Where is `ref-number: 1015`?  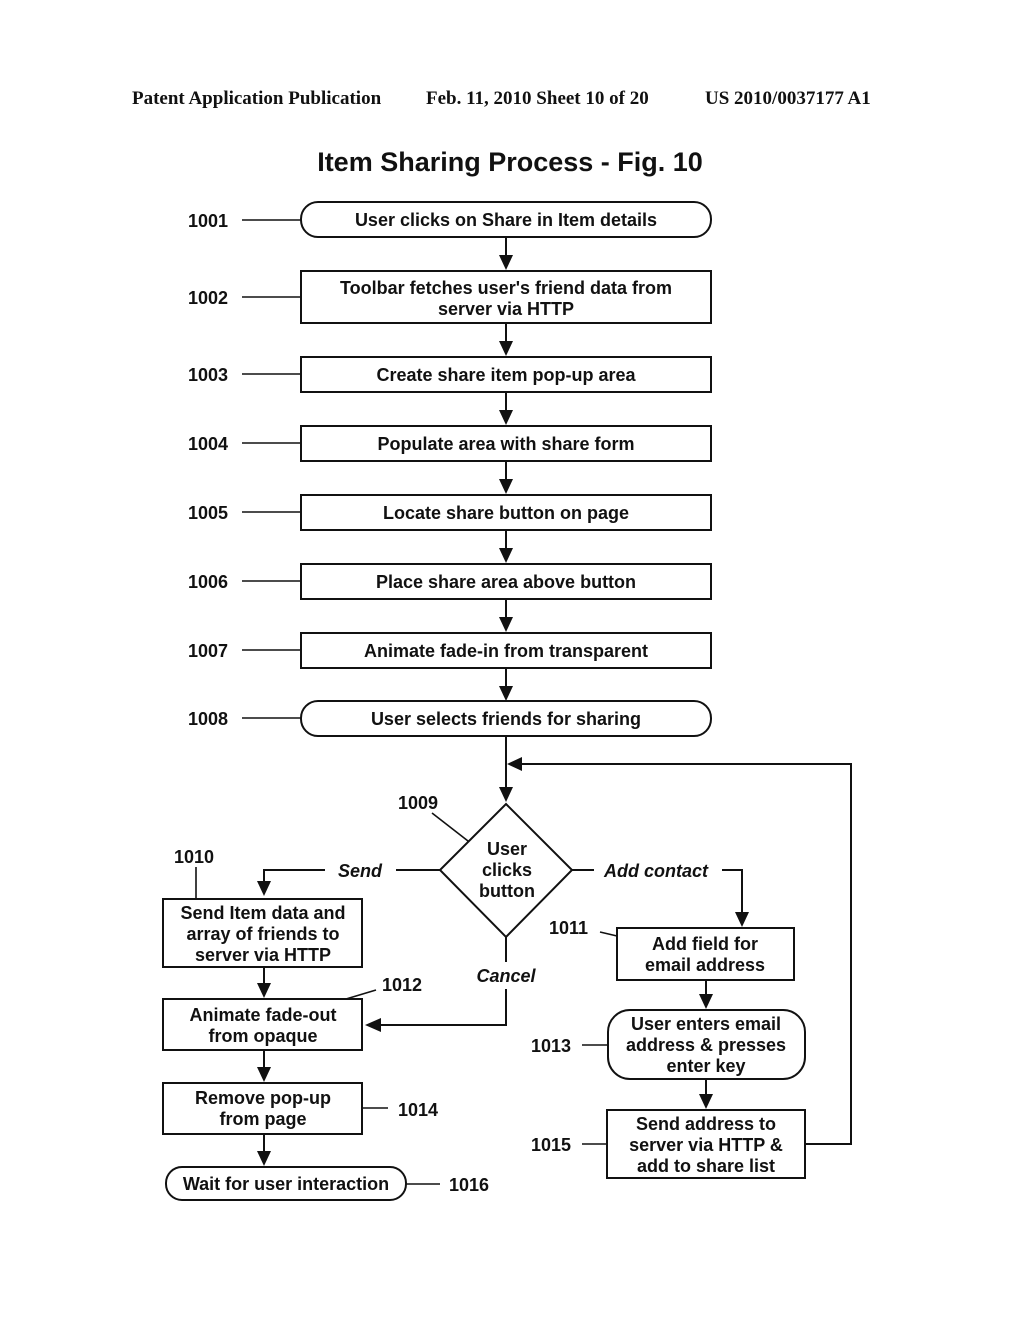 ref-number: 1015 is located at coordinates (551, 1145).